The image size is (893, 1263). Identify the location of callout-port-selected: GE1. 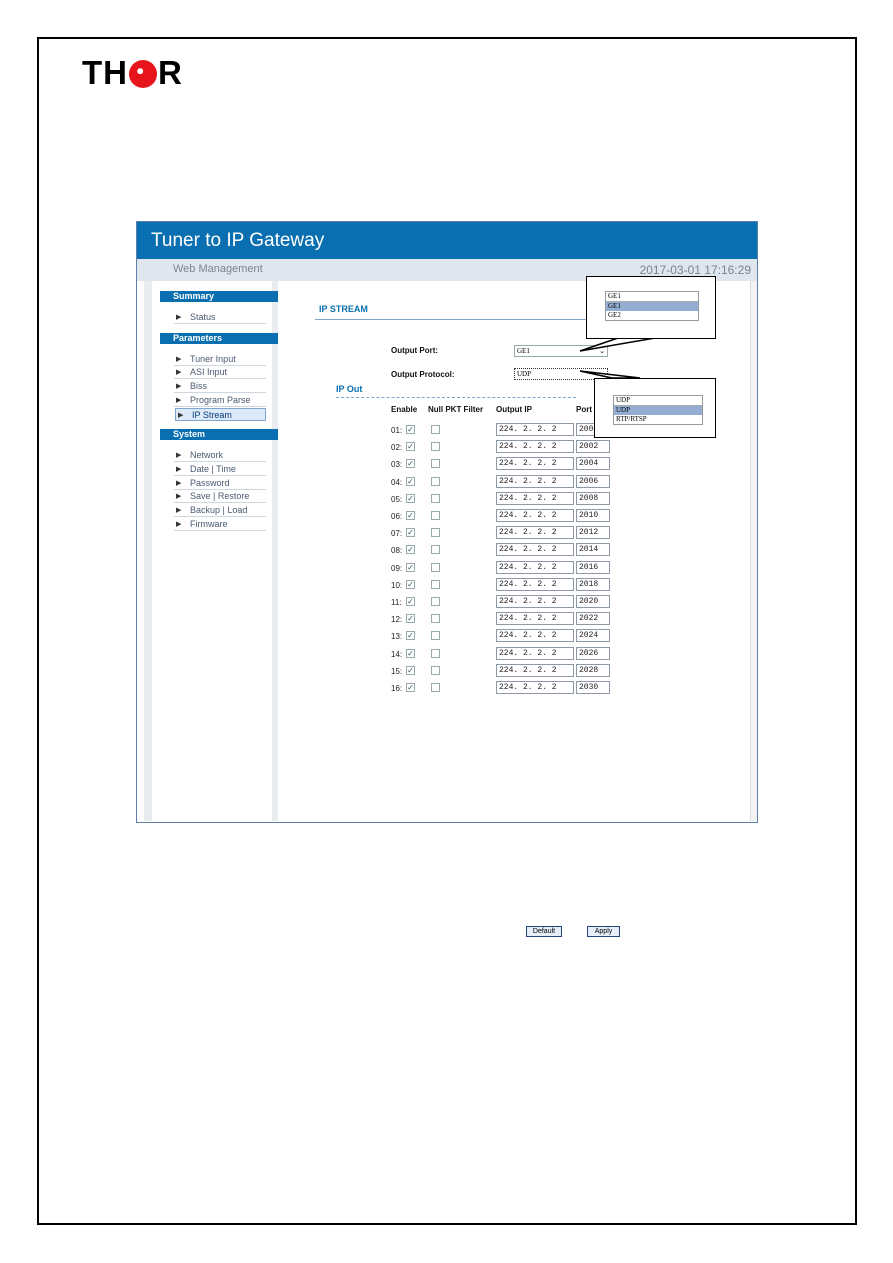
(652, 297).